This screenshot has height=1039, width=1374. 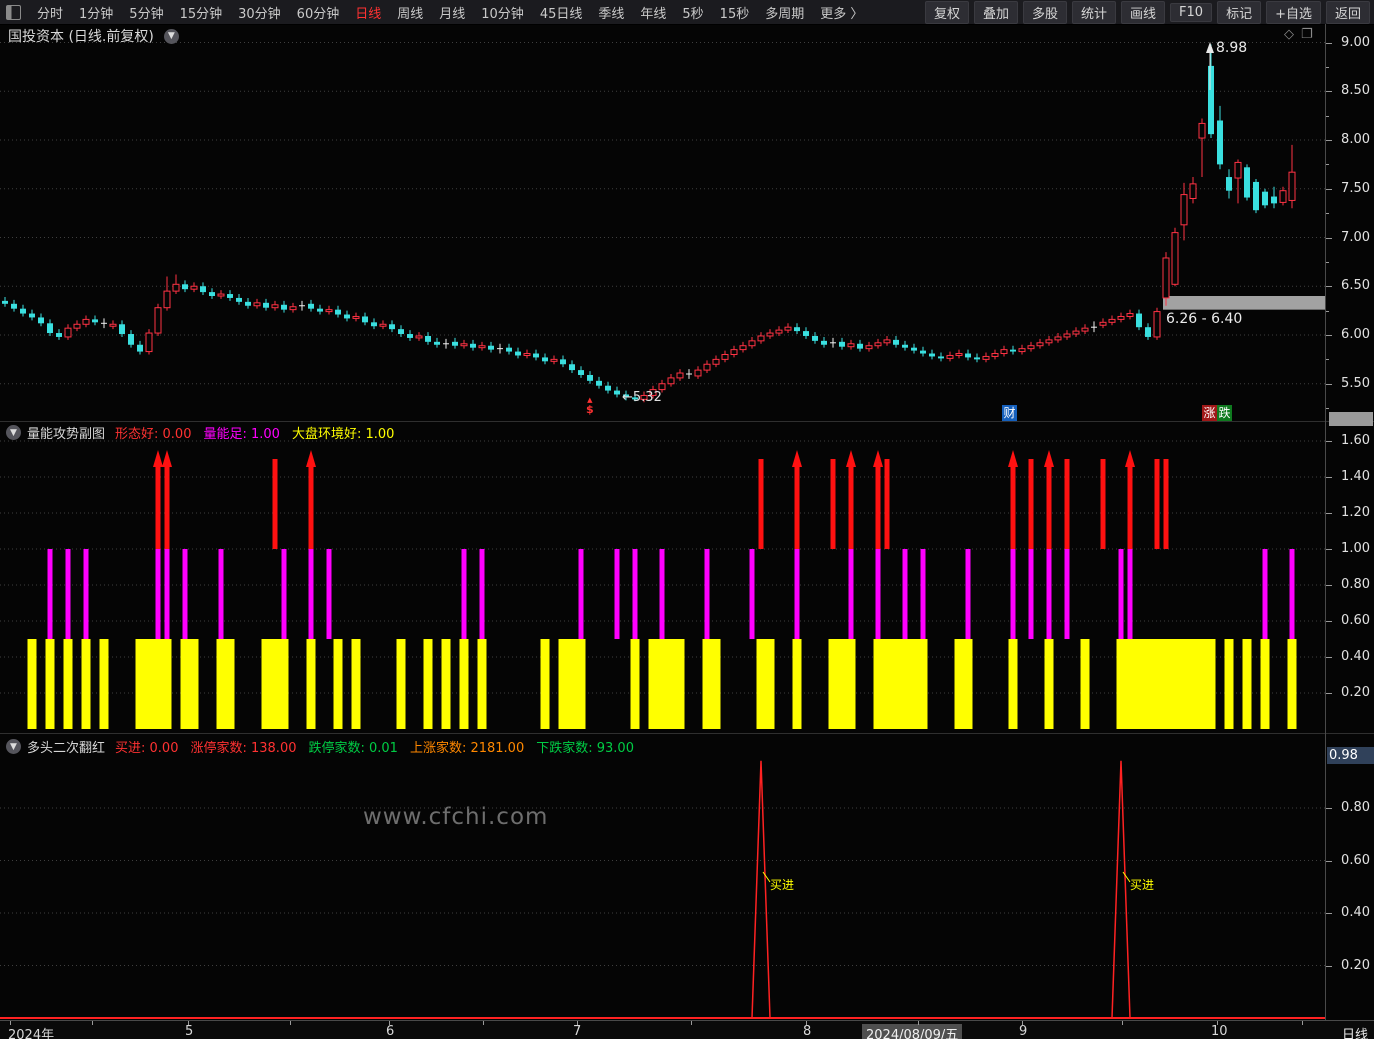 I want to click on period-tab-0: 分时, so click(x=50, y=12).